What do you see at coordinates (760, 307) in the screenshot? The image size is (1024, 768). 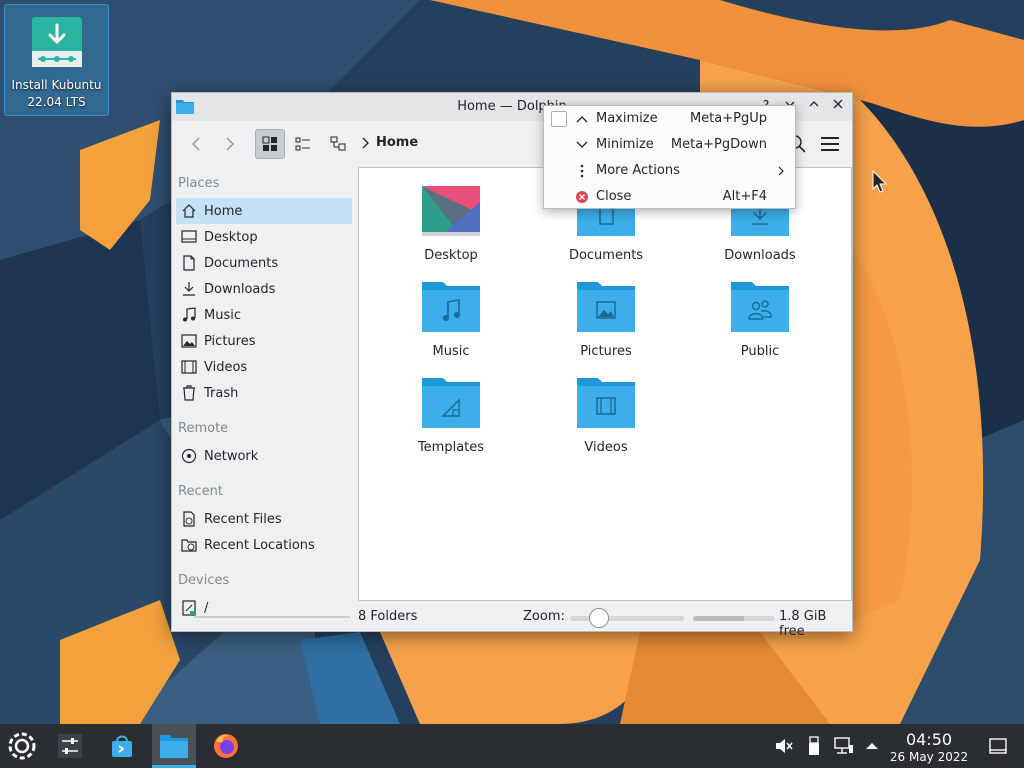 I see `public-folder-icon` at bounding box center [760, 307].